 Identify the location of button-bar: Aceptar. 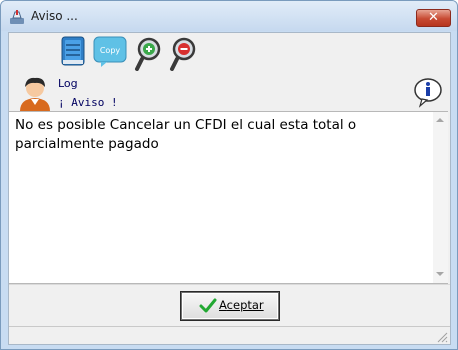
(229, 305).